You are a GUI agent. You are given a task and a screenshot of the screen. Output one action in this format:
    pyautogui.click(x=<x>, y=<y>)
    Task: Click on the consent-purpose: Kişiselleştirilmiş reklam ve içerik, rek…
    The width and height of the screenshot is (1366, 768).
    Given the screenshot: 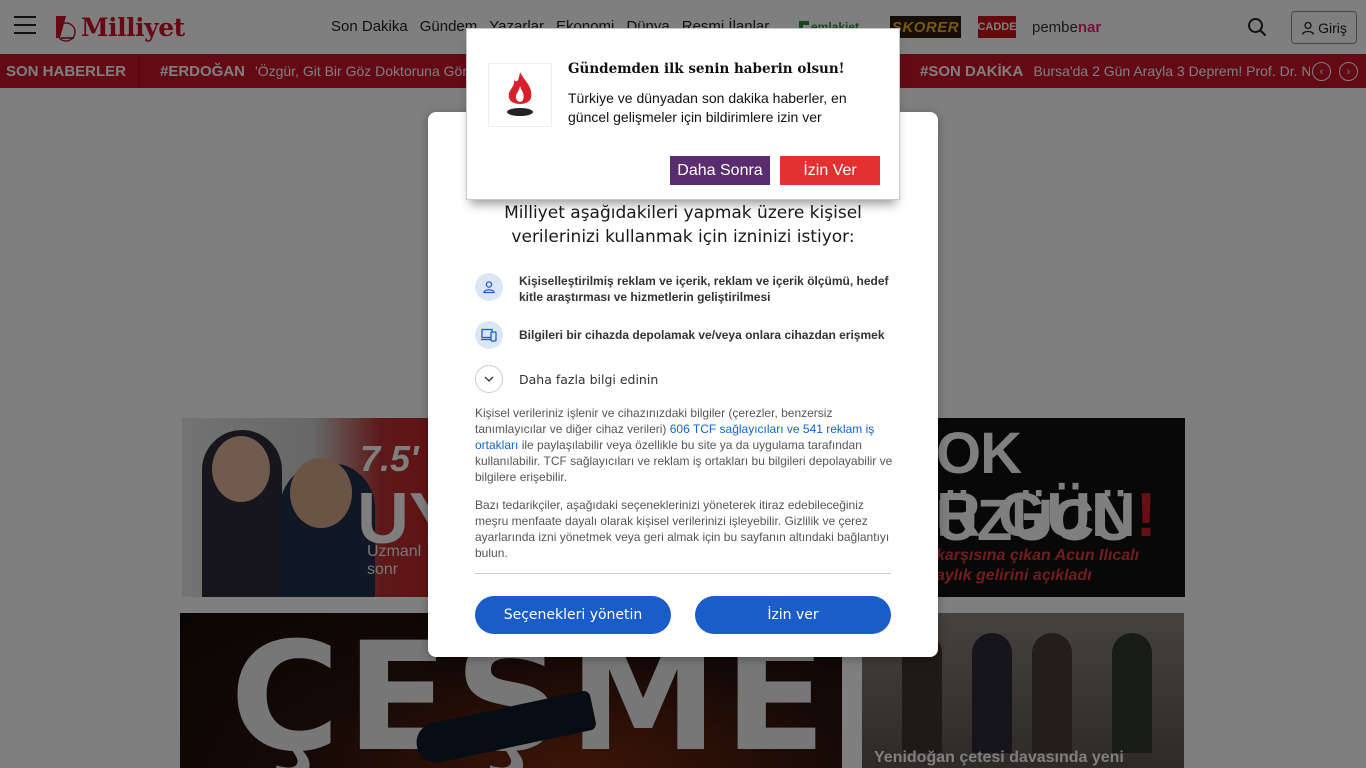 What is the action you would take?
    pyautogui.click(x=685, y=289)
    